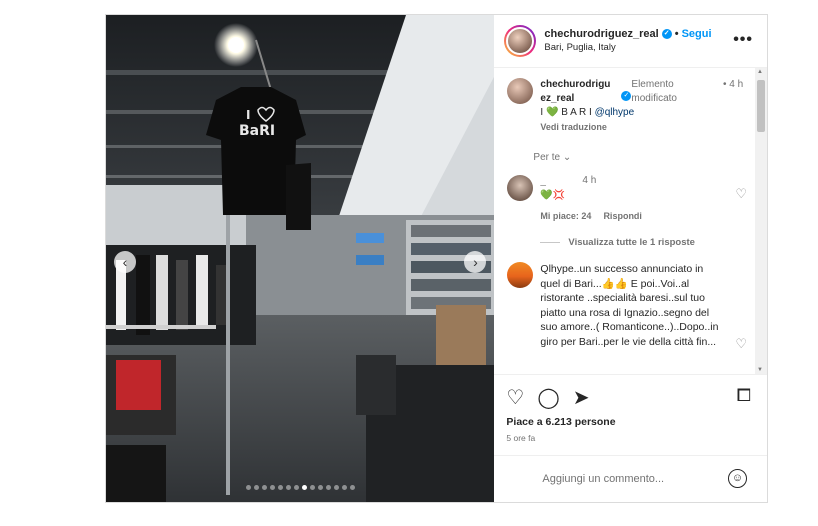 The image size is (818, 526). What do you see at coordinates (542, 112) in the screenshot?
I see `caption-text-start: I` at bounding box center [542, 112].